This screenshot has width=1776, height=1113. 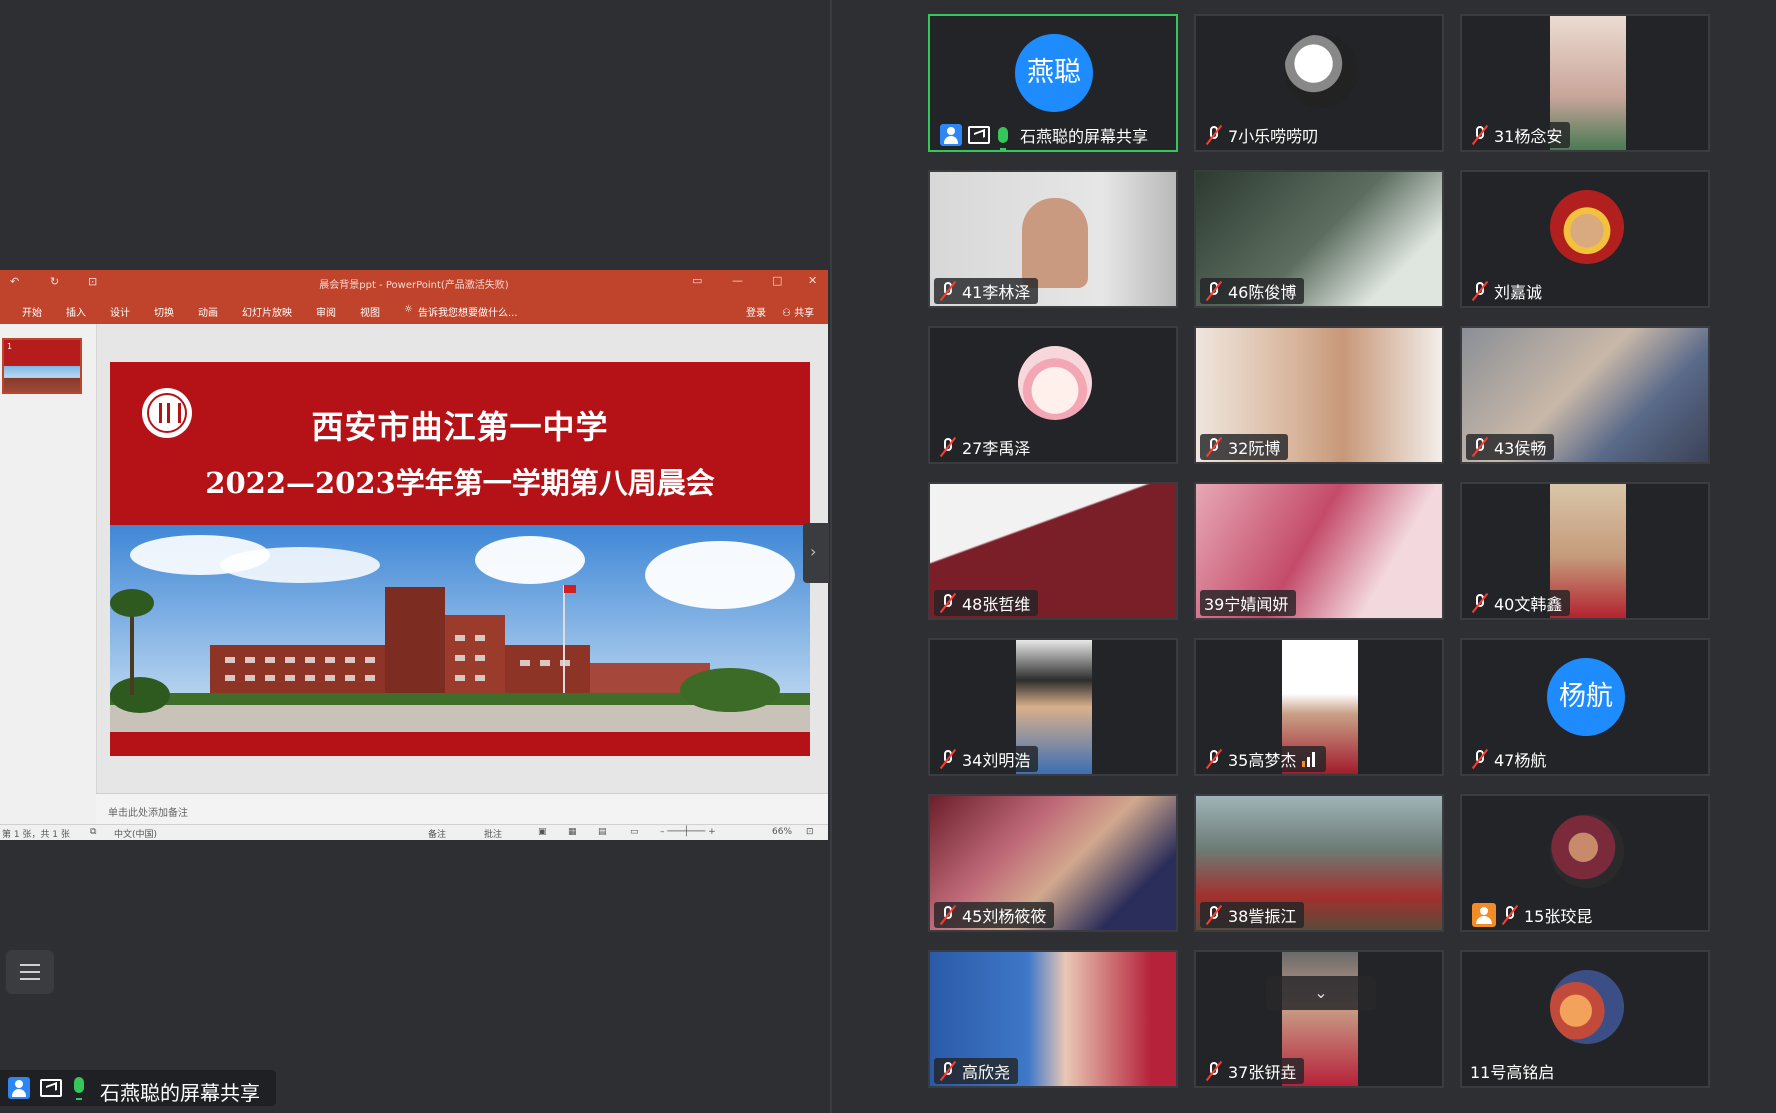 I want to click on tab-review: 审阅, so click(x=326, y=311).